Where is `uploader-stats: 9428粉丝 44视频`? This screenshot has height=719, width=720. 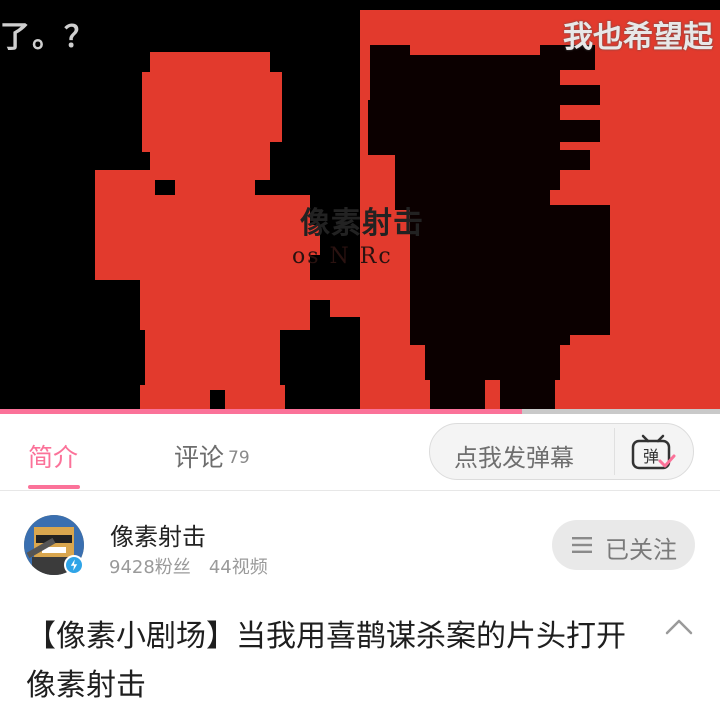
uploader-stats: 9428粉丝 44视频 is located at coordinates (188, 566).